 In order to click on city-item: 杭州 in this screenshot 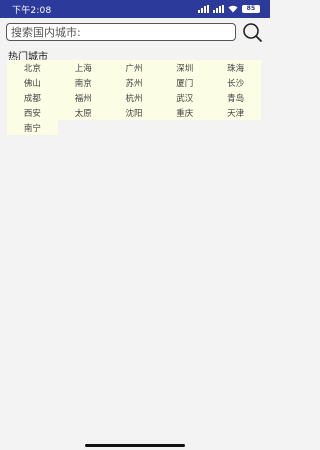, I will do `click(134, 97)`.